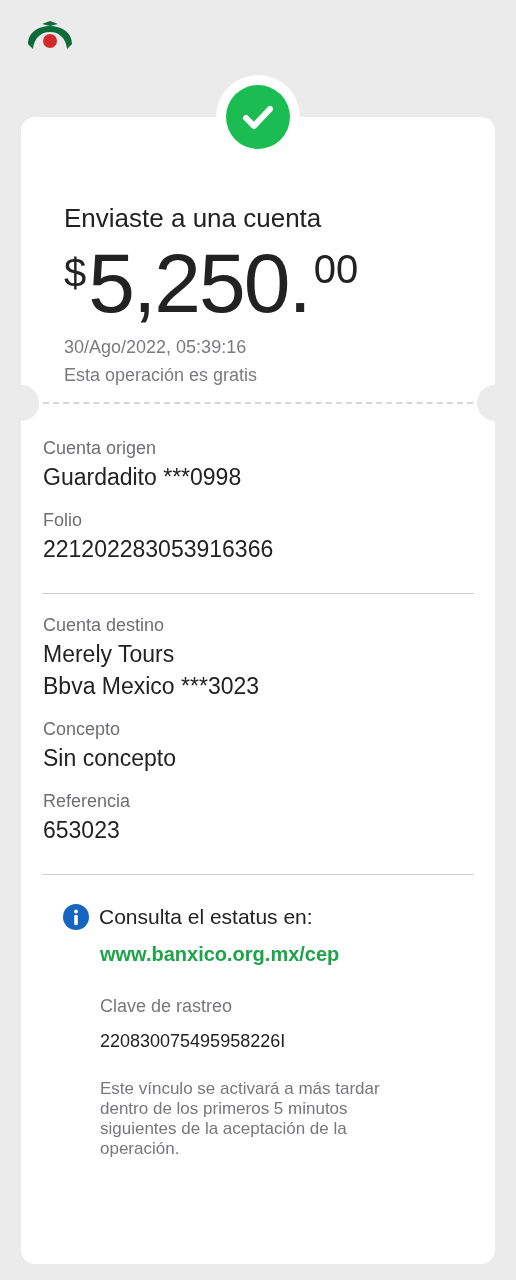  I want to click on tracking-value: 220830075495958226I, so click(193, 1041).